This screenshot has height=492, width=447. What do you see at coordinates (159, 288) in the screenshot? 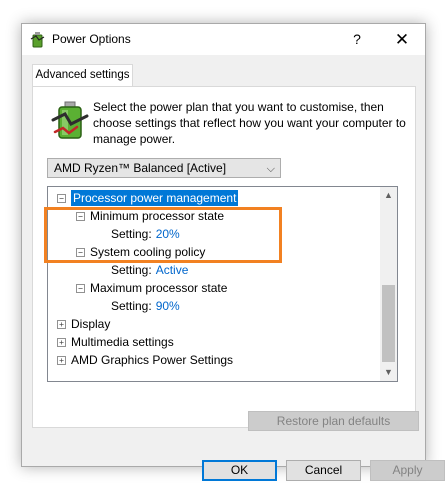
I see `tree-item-label: Maximum processor state` at bounding box center [159, 288].